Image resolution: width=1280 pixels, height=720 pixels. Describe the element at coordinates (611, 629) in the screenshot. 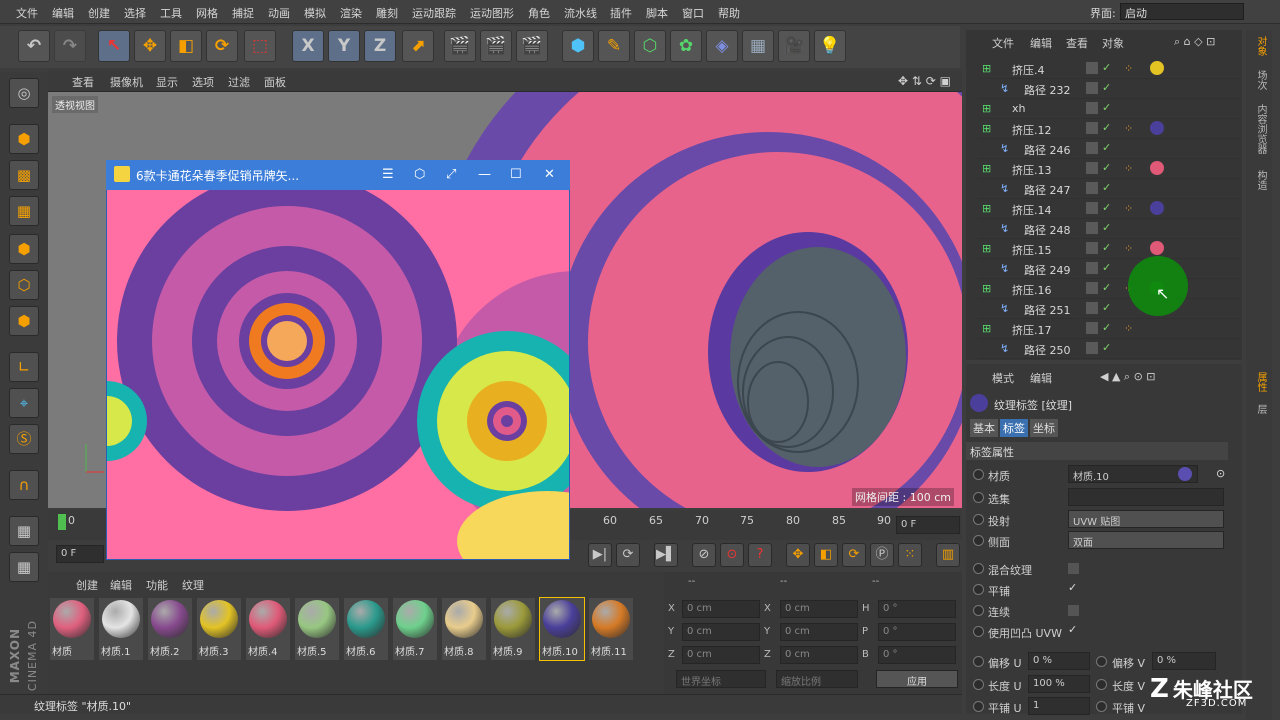

I see `material-swatch-item: 材质.11` at that location.